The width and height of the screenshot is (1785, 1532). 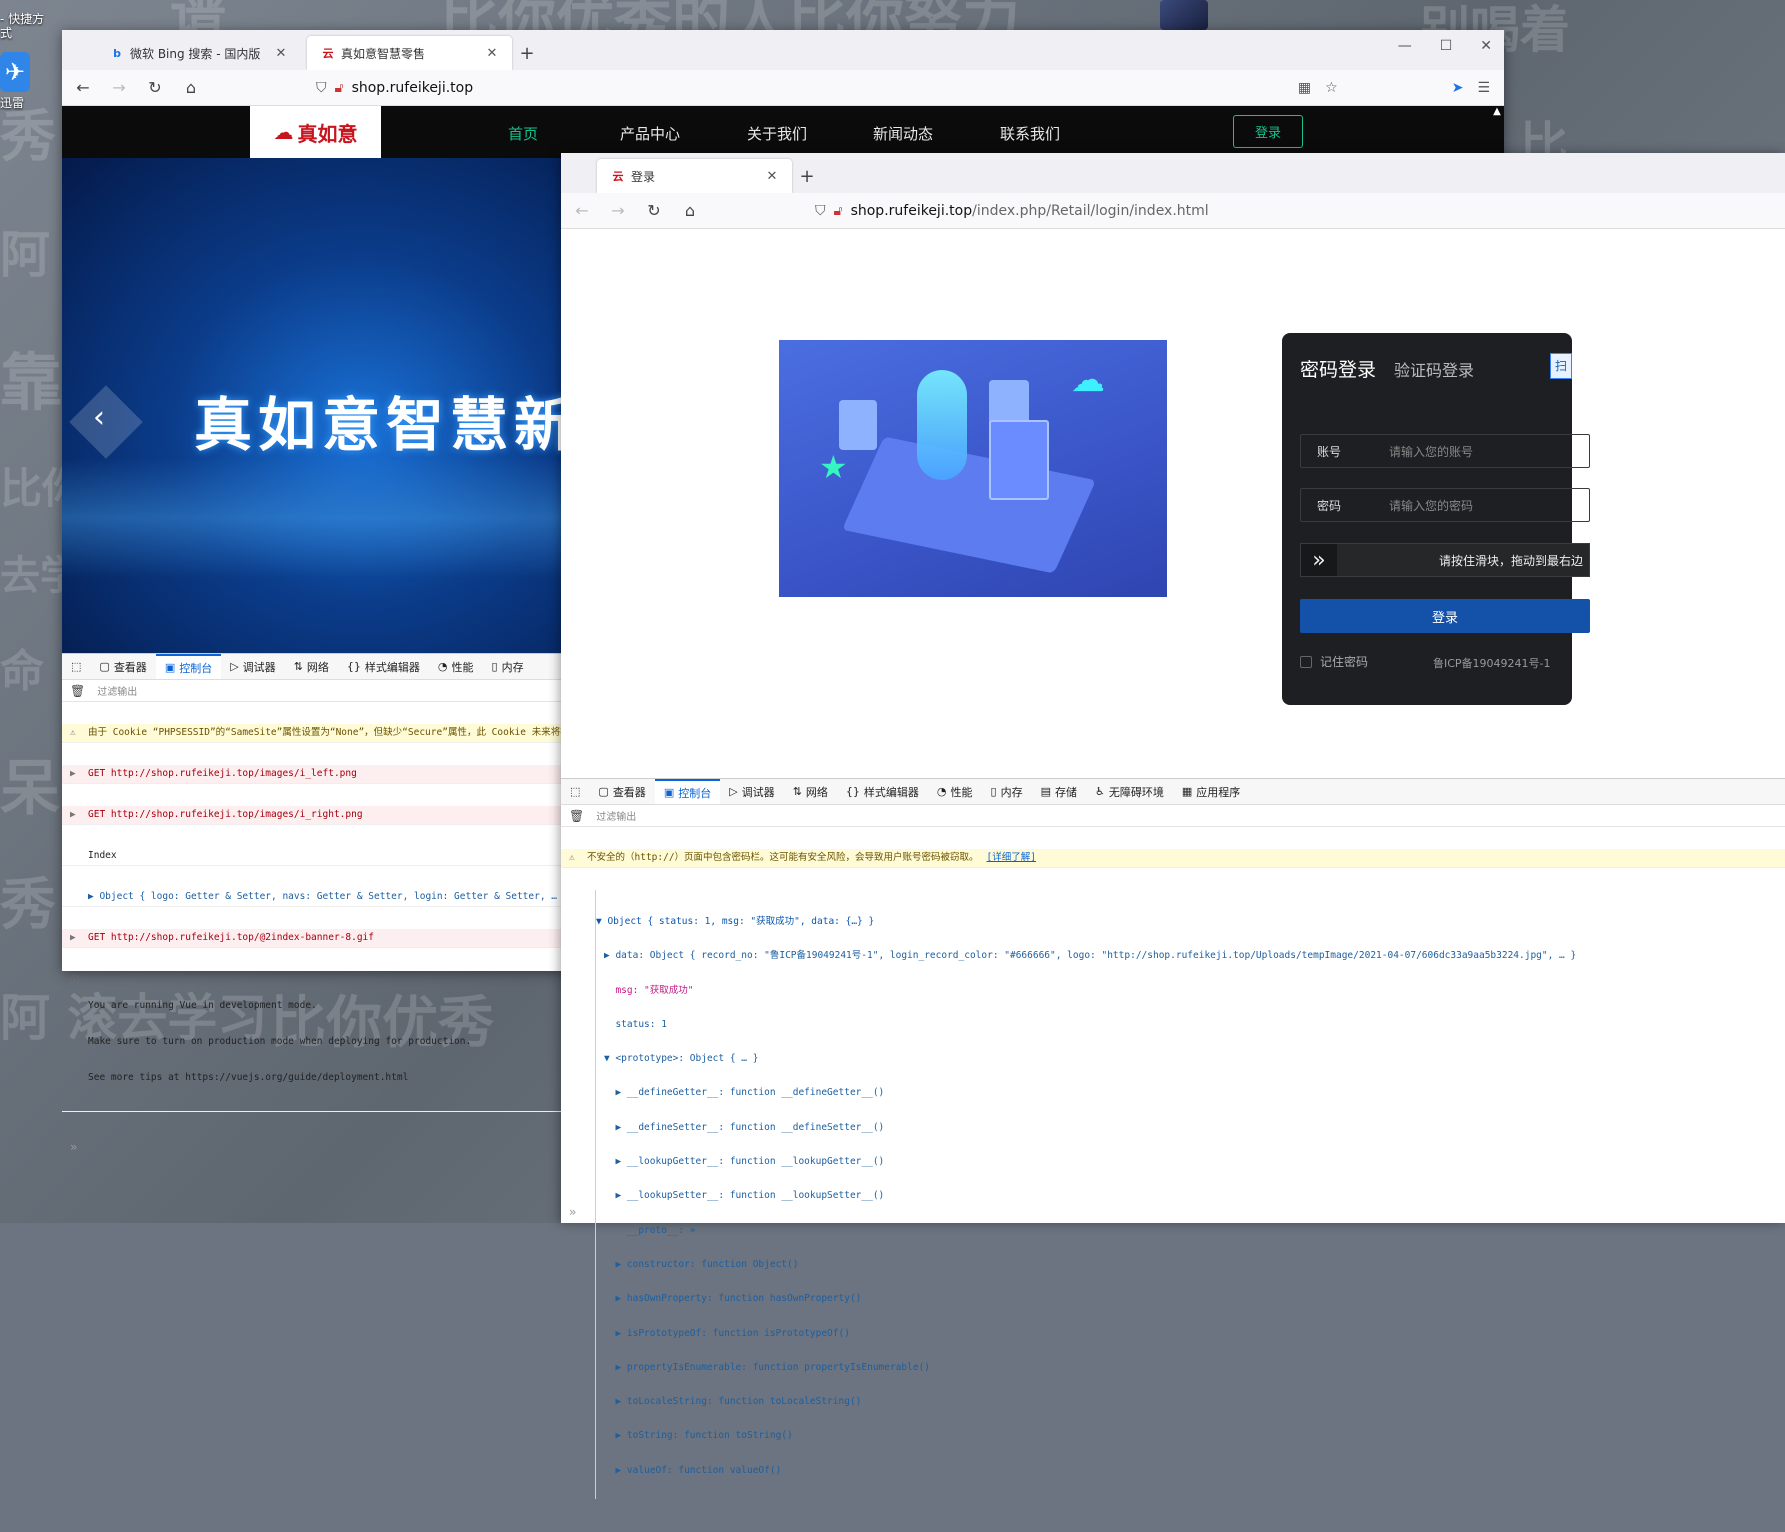 I want to click on account-field: 账号 请输入您的账号, so click(x=1445, y=451).